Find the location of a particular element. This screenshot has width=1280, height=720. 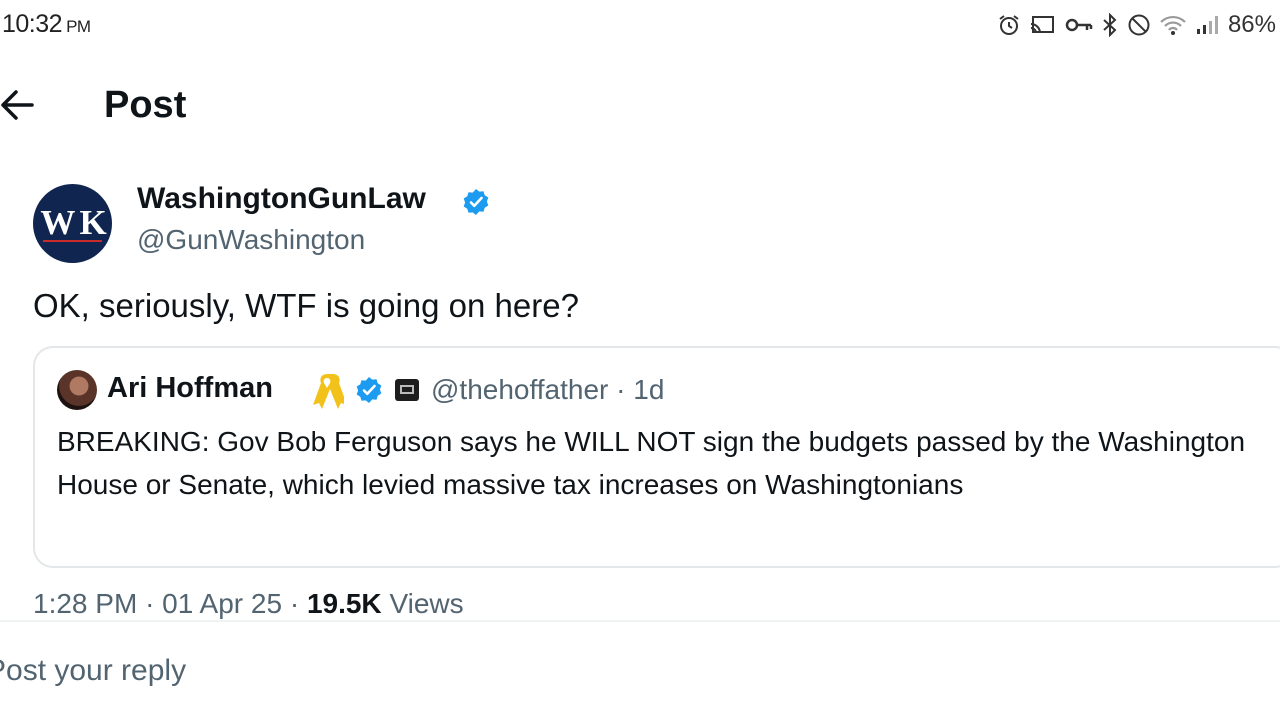

status-icons: 86% is located at coordinates (1136, 25).